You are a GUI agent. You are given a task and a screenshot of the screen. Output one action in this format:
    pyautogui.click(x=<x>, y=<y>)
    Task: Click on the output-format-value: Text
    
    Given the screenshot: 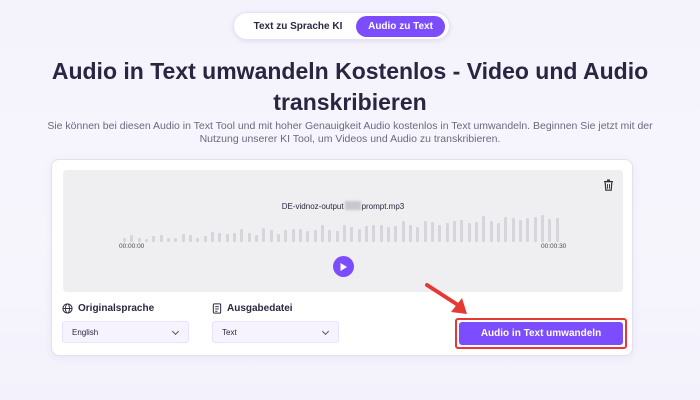 What is the action you would take?
    pyautogui.click(x=229, y=332)
    